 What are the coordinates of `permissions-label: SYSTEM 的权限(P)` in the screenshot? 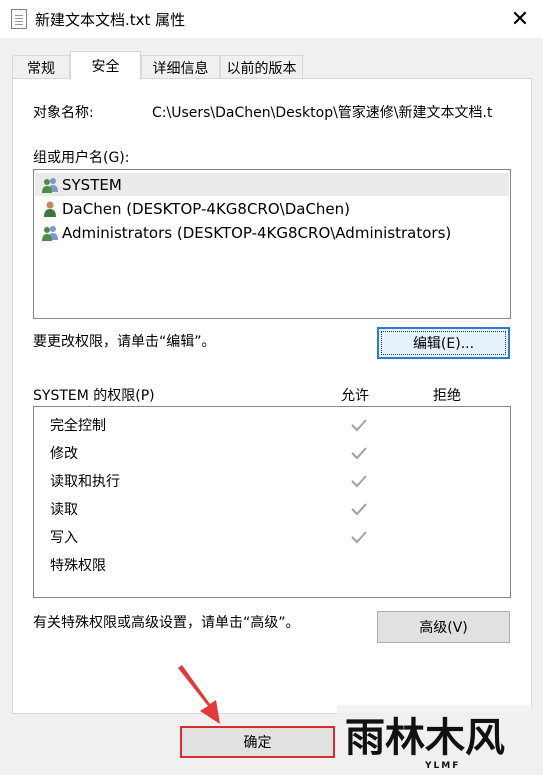 It's located at (94, 396).